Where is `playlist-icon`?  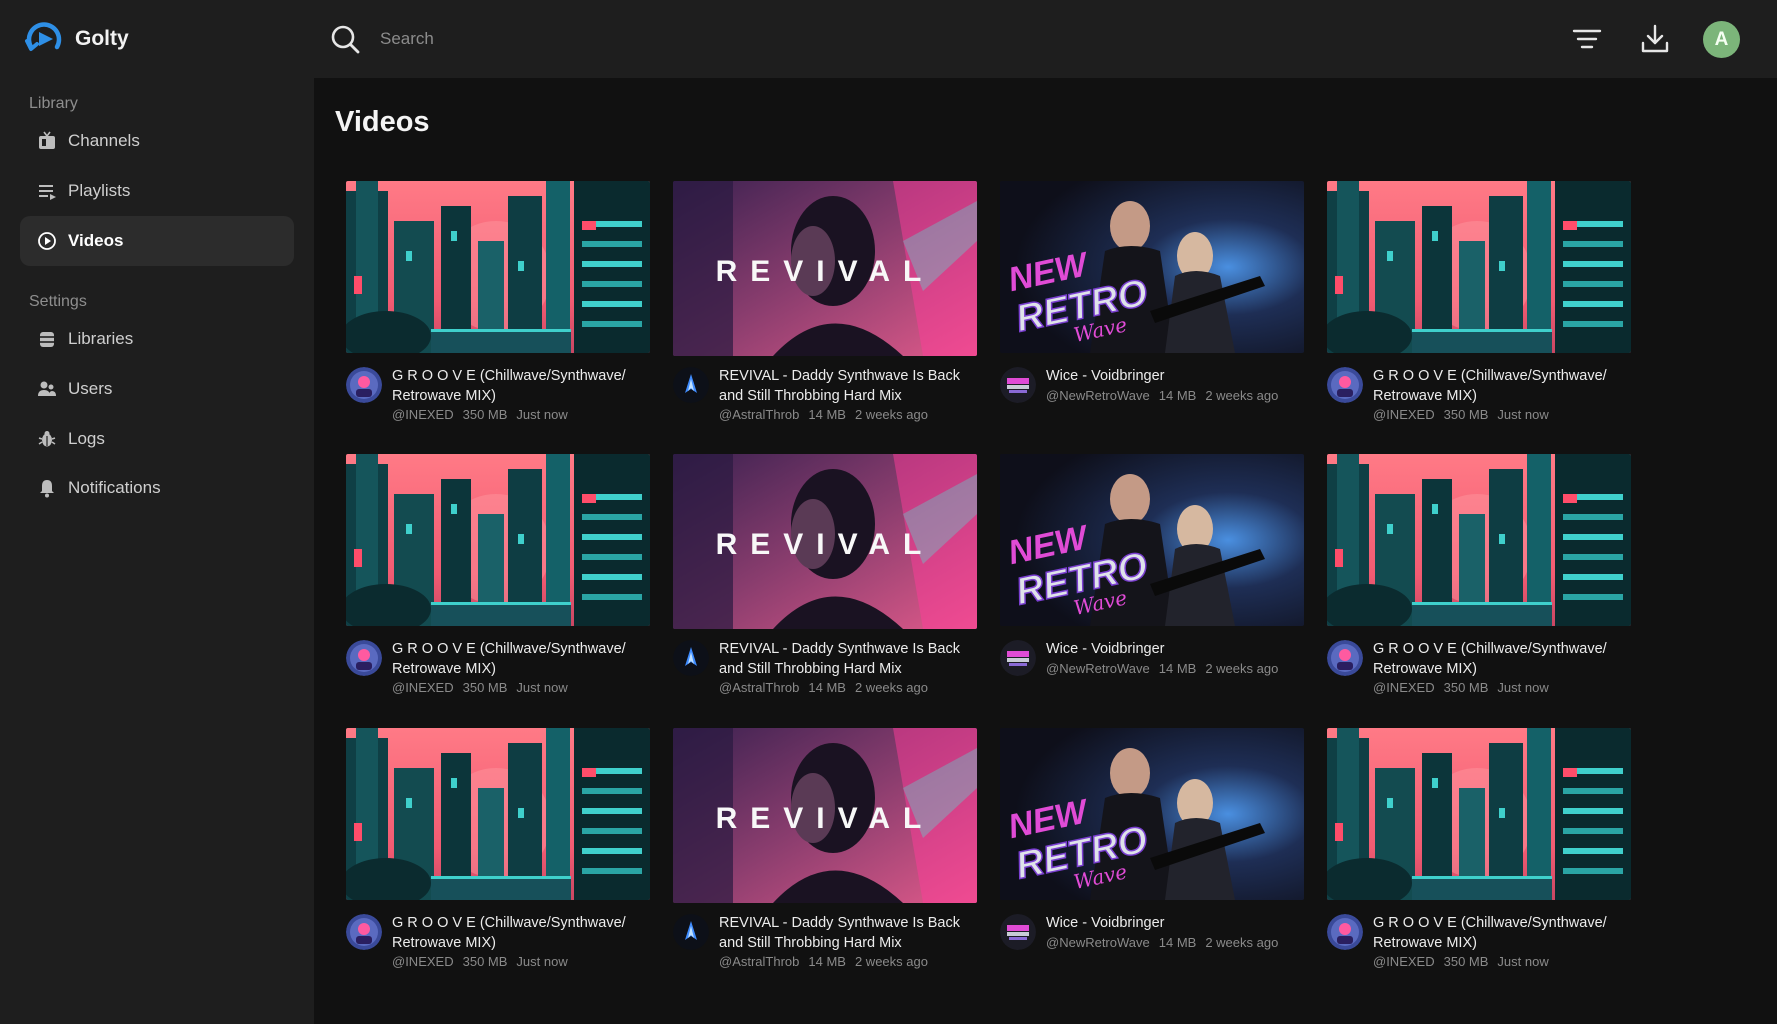 playlist-icon is located at coordinates (47, 192).